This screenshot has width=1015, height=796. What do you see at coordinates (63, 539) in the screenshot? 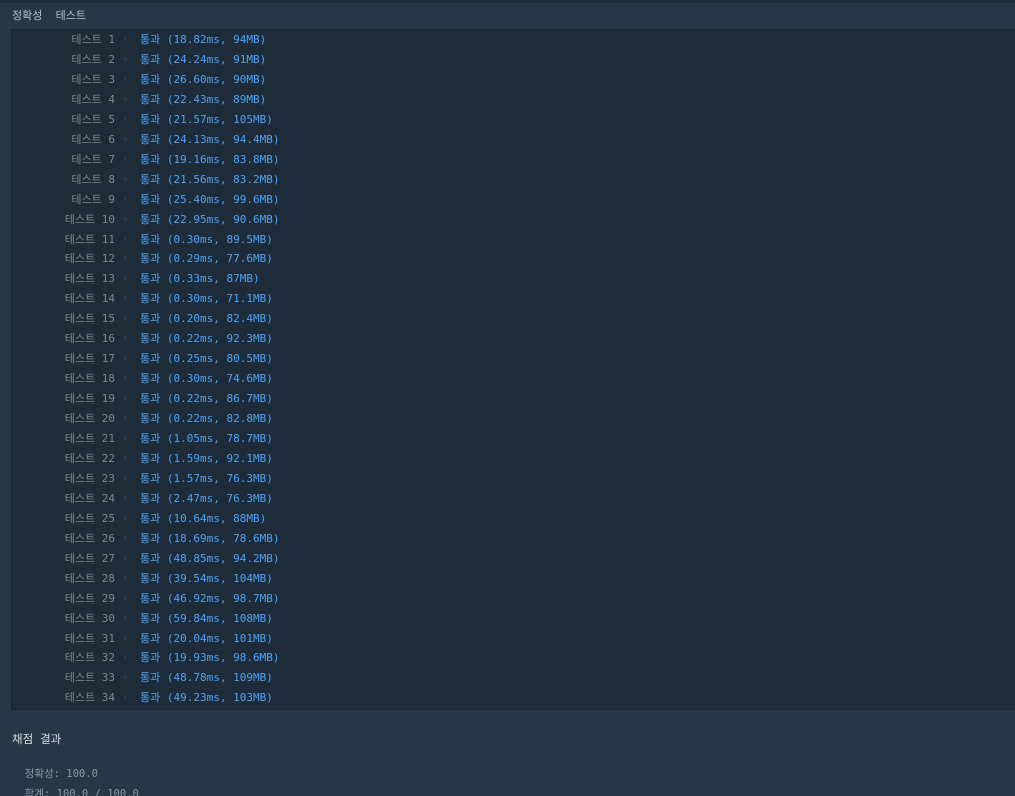
I see `test-label-wrap: 테스트 26` at bounding box center [63, 539].